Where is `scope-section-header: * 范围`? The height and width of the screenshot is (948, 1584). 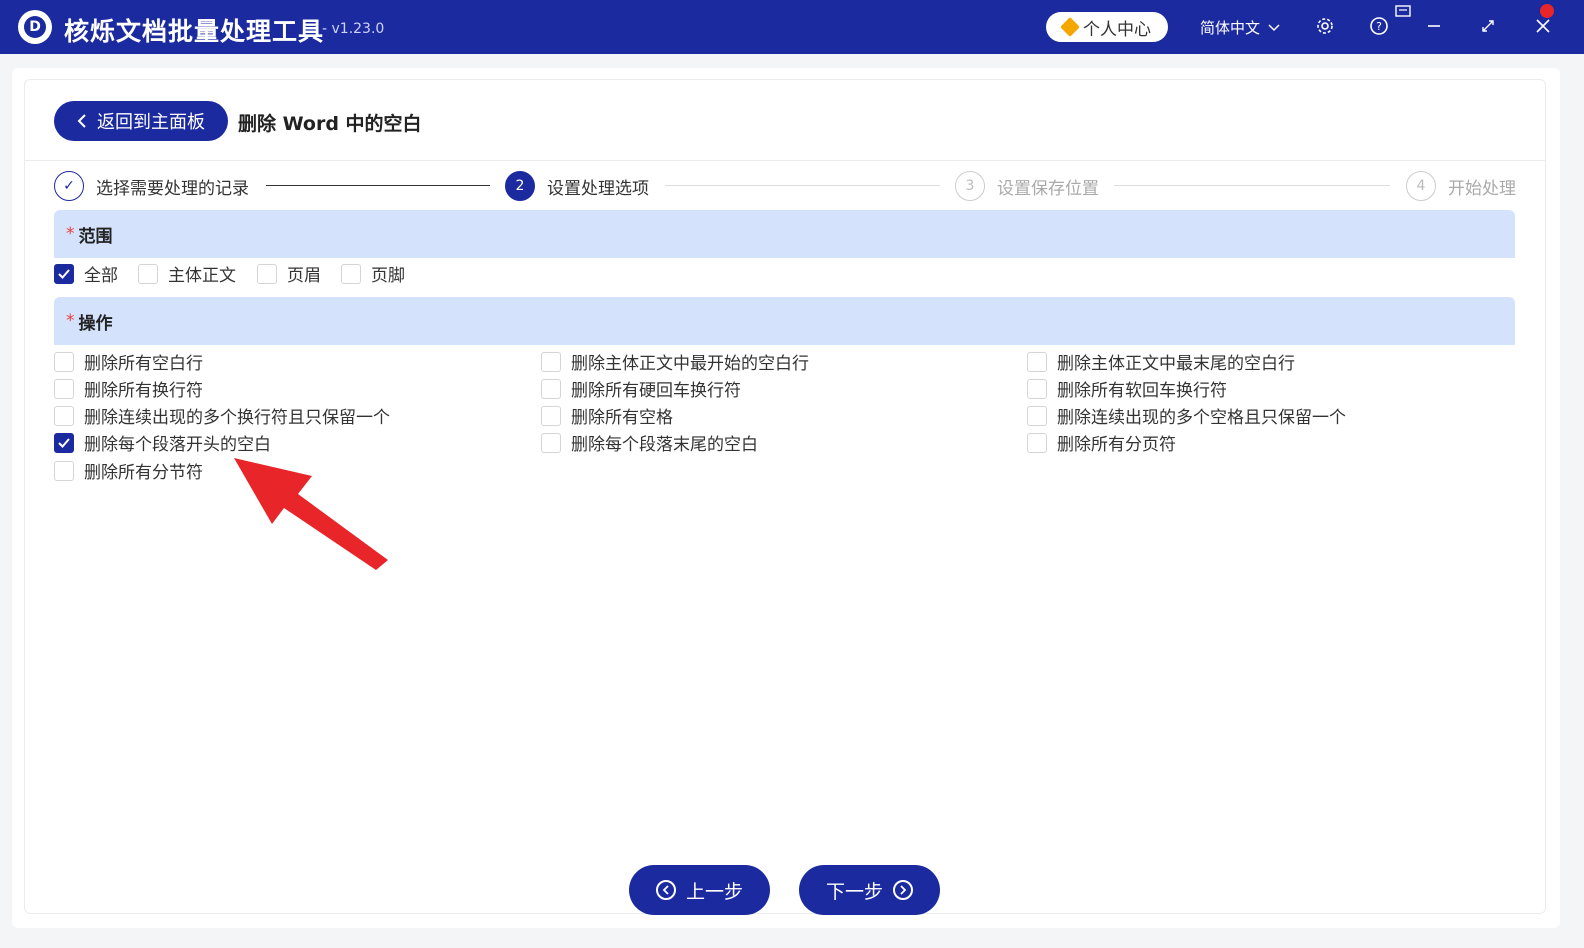
scope-section-header: * 范围 is located at coordinates (784, 234).